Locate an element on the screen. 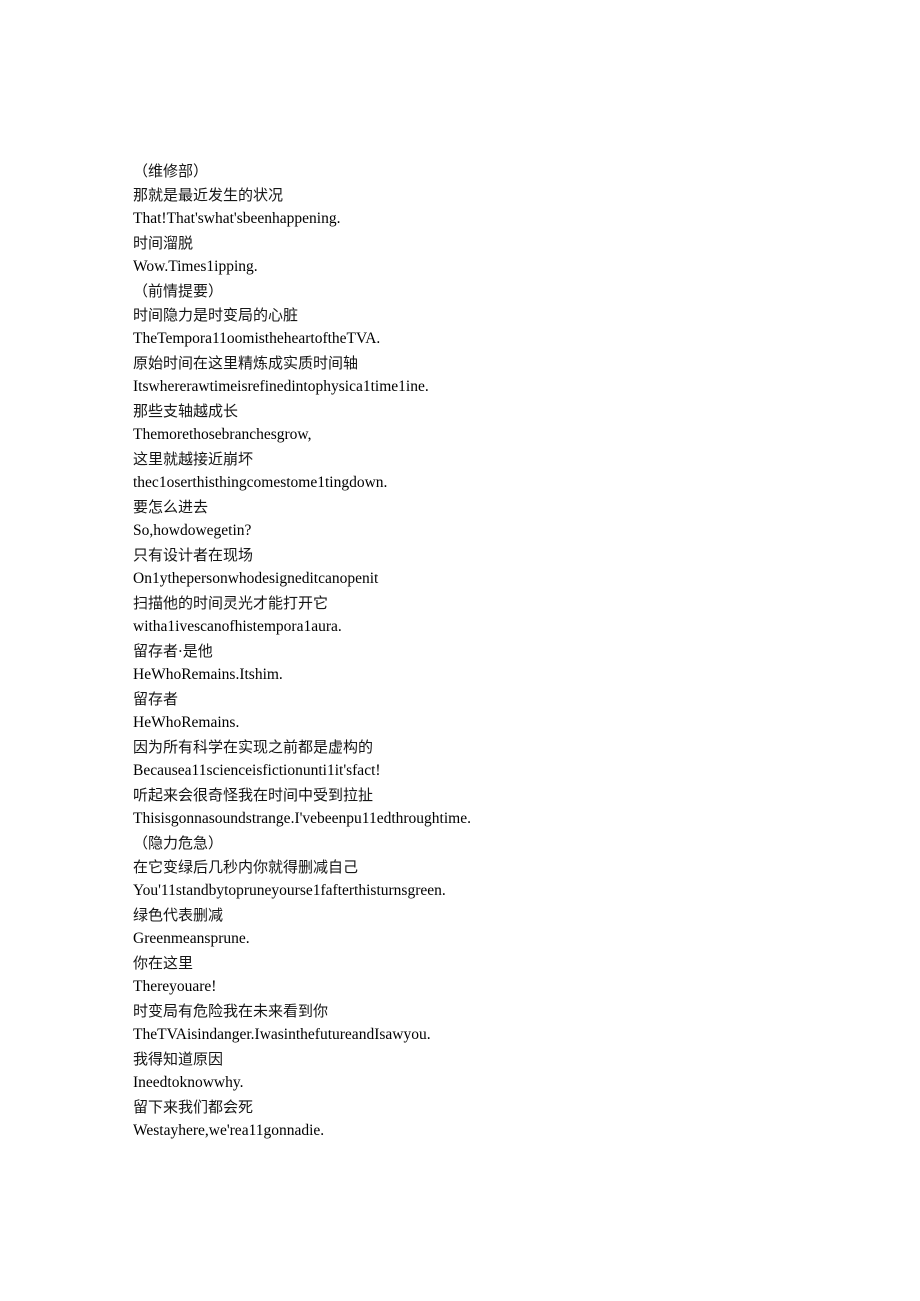 The image size is (920, 1301). transcript-line: Wow.Times1ipping. is located at coordinates (195, 266).